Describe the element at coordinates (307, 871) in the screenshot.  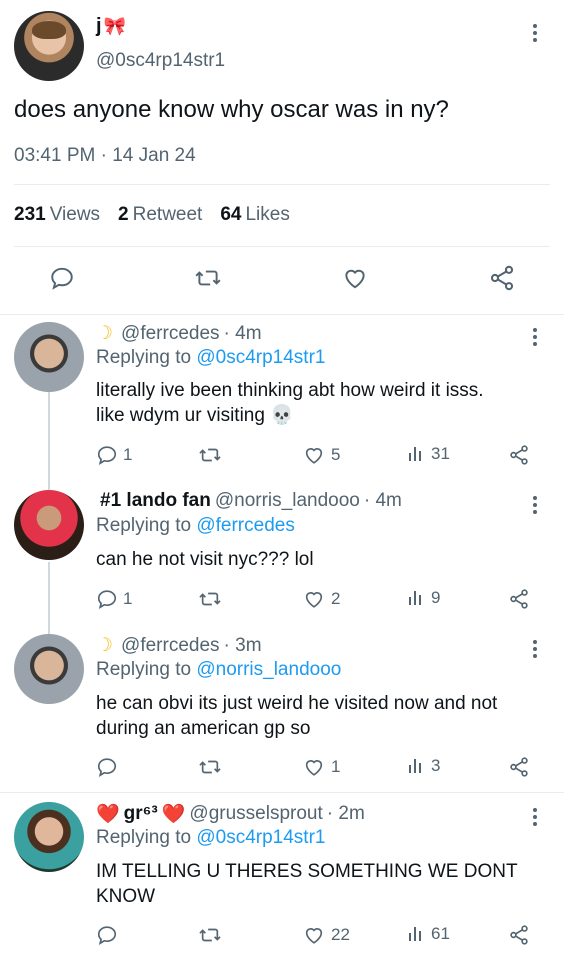
I see `reply-text-line: IM TELLING U THERES SOMETHING WE DONT` at that location.